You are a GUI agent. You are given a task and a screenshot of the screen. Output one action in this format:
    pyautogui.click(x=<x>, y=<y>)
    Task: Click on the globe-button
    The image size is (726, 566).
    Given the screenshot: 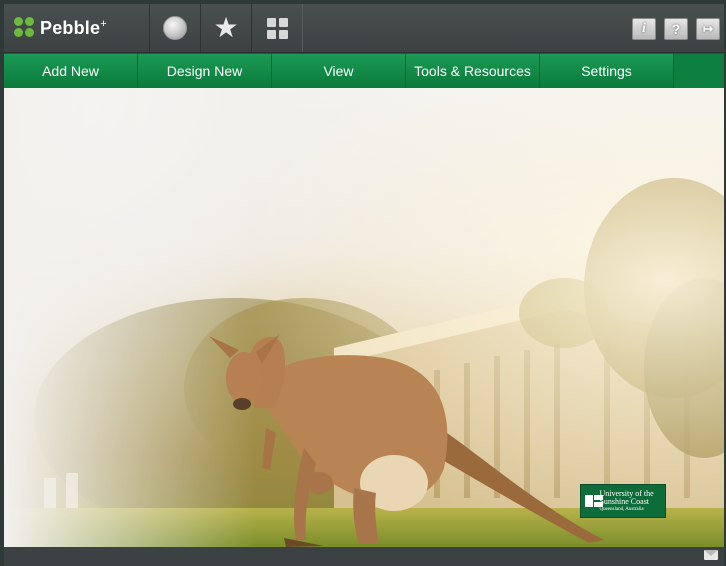 What is the action you would take?
    pyautogui.click(x=175, y=28)
    